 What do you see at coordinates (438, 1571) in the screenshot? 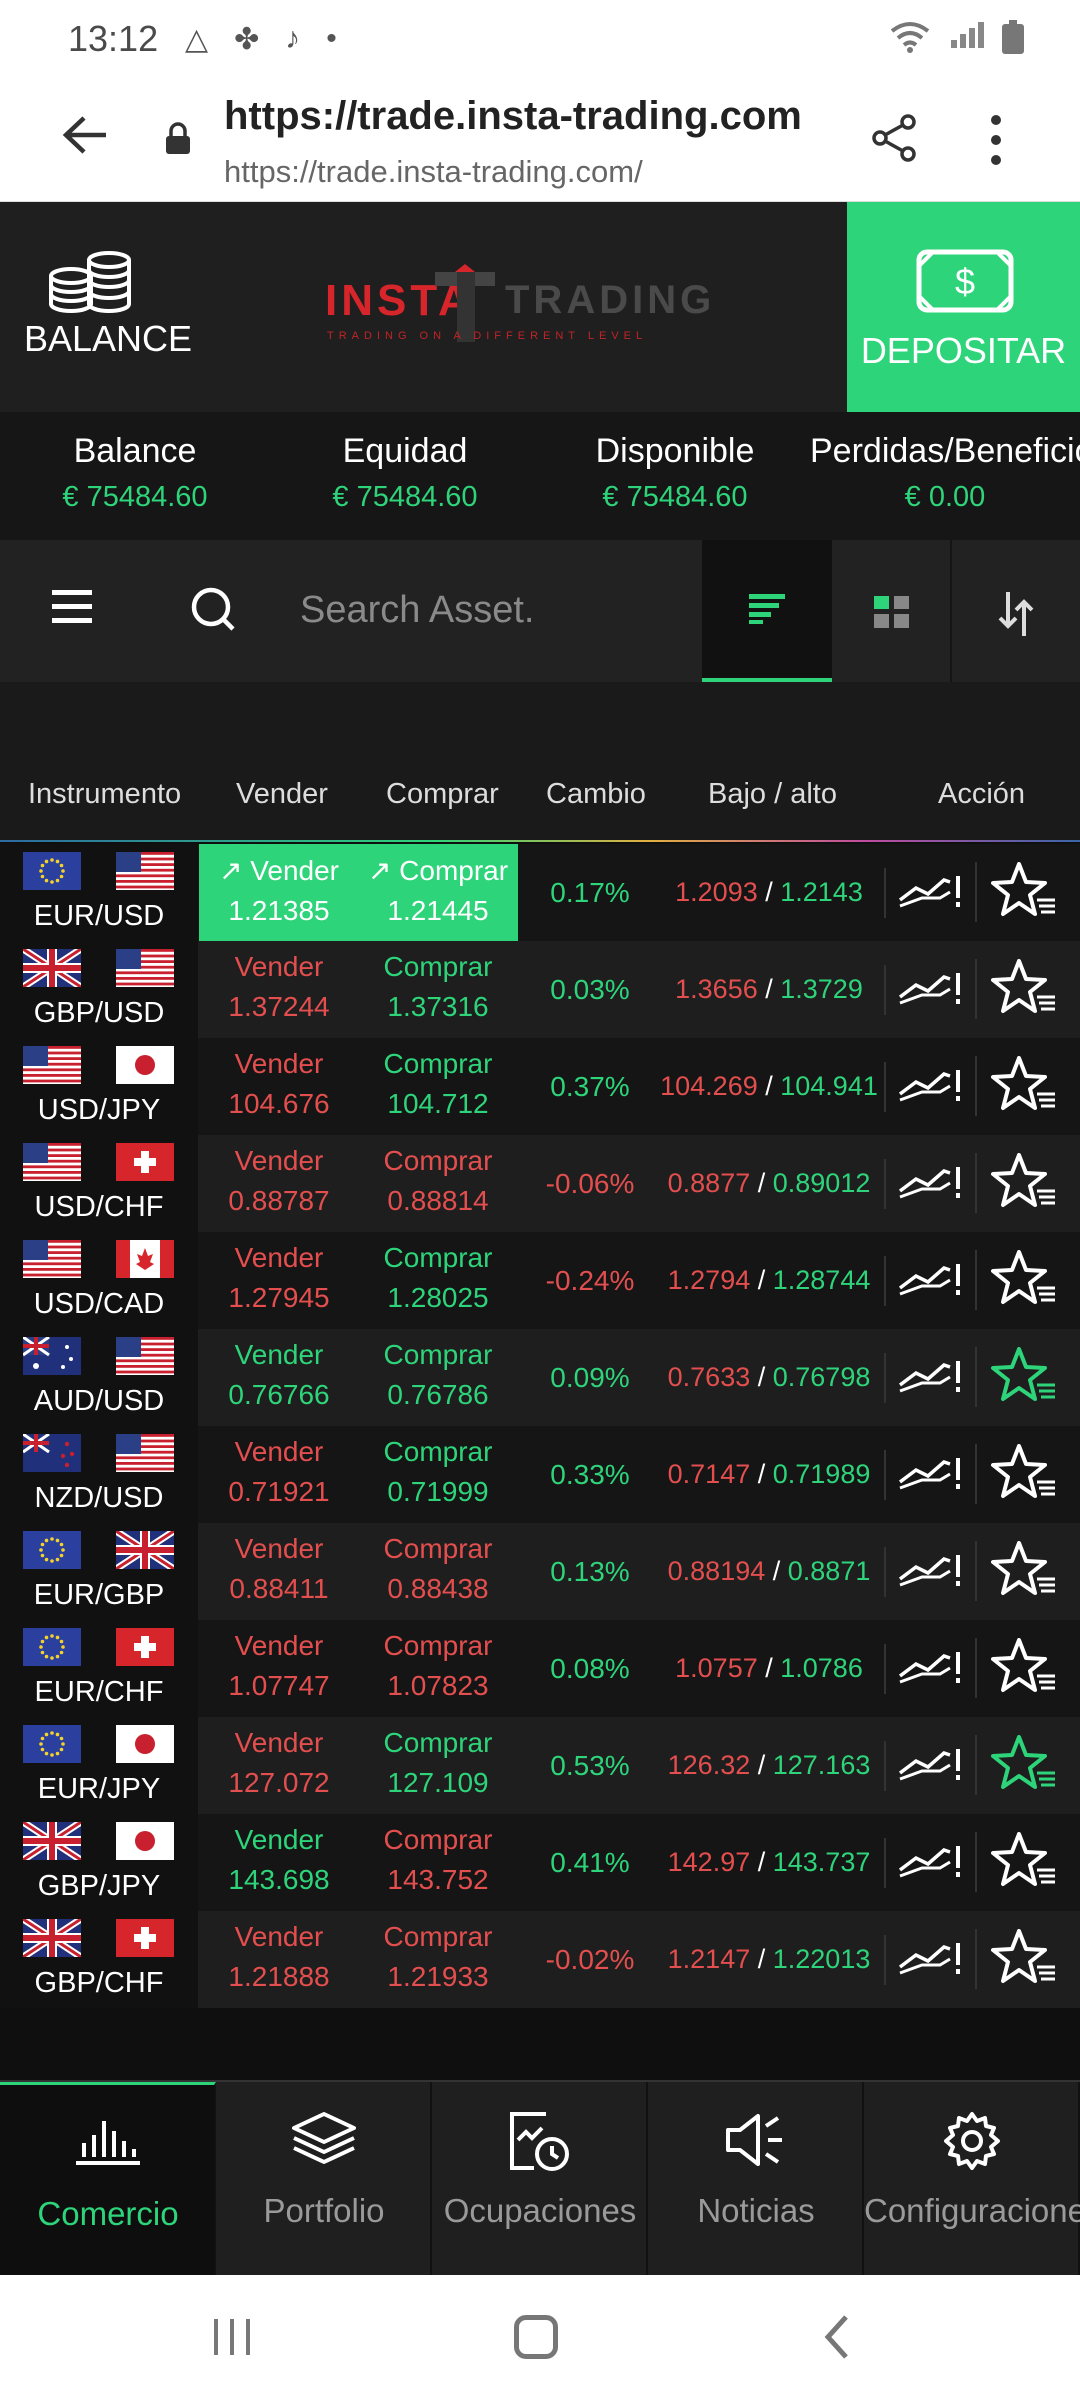
I see `buy-button: Comprar 0.88438` at bounding box center [438, 1571].